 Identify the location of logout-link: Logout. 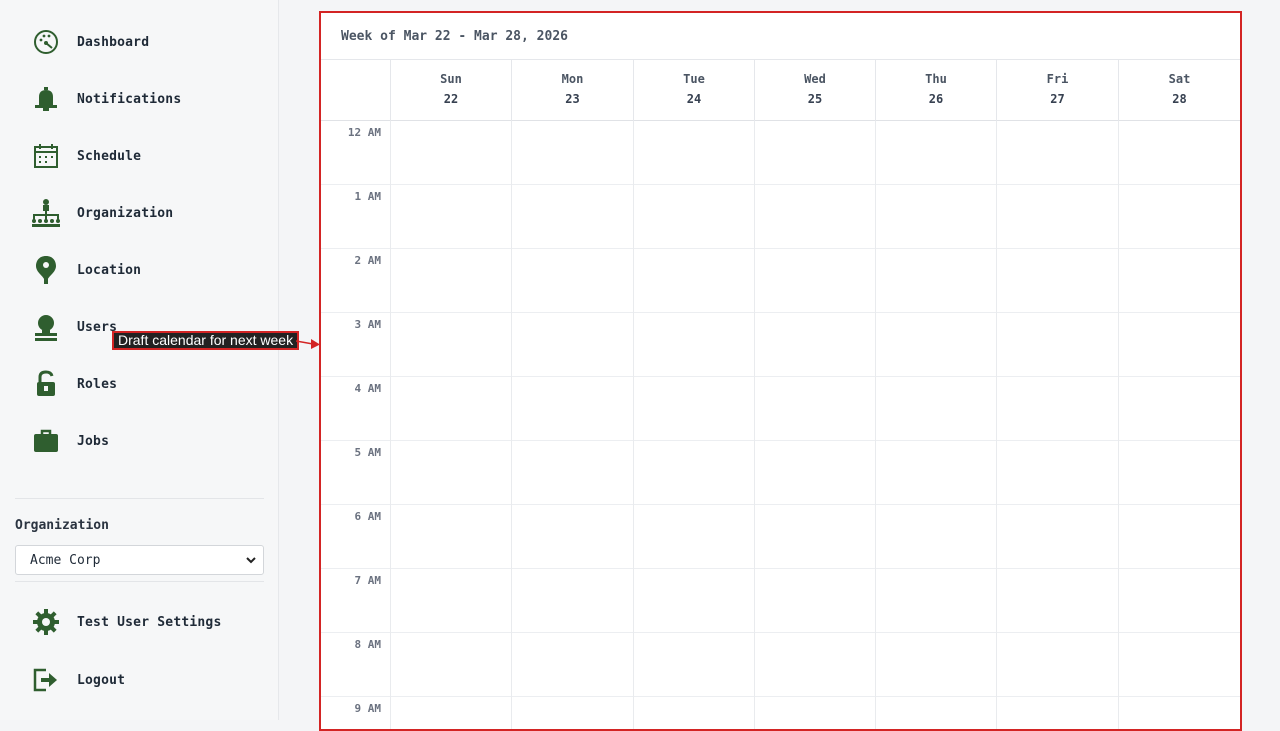
(145, 680).